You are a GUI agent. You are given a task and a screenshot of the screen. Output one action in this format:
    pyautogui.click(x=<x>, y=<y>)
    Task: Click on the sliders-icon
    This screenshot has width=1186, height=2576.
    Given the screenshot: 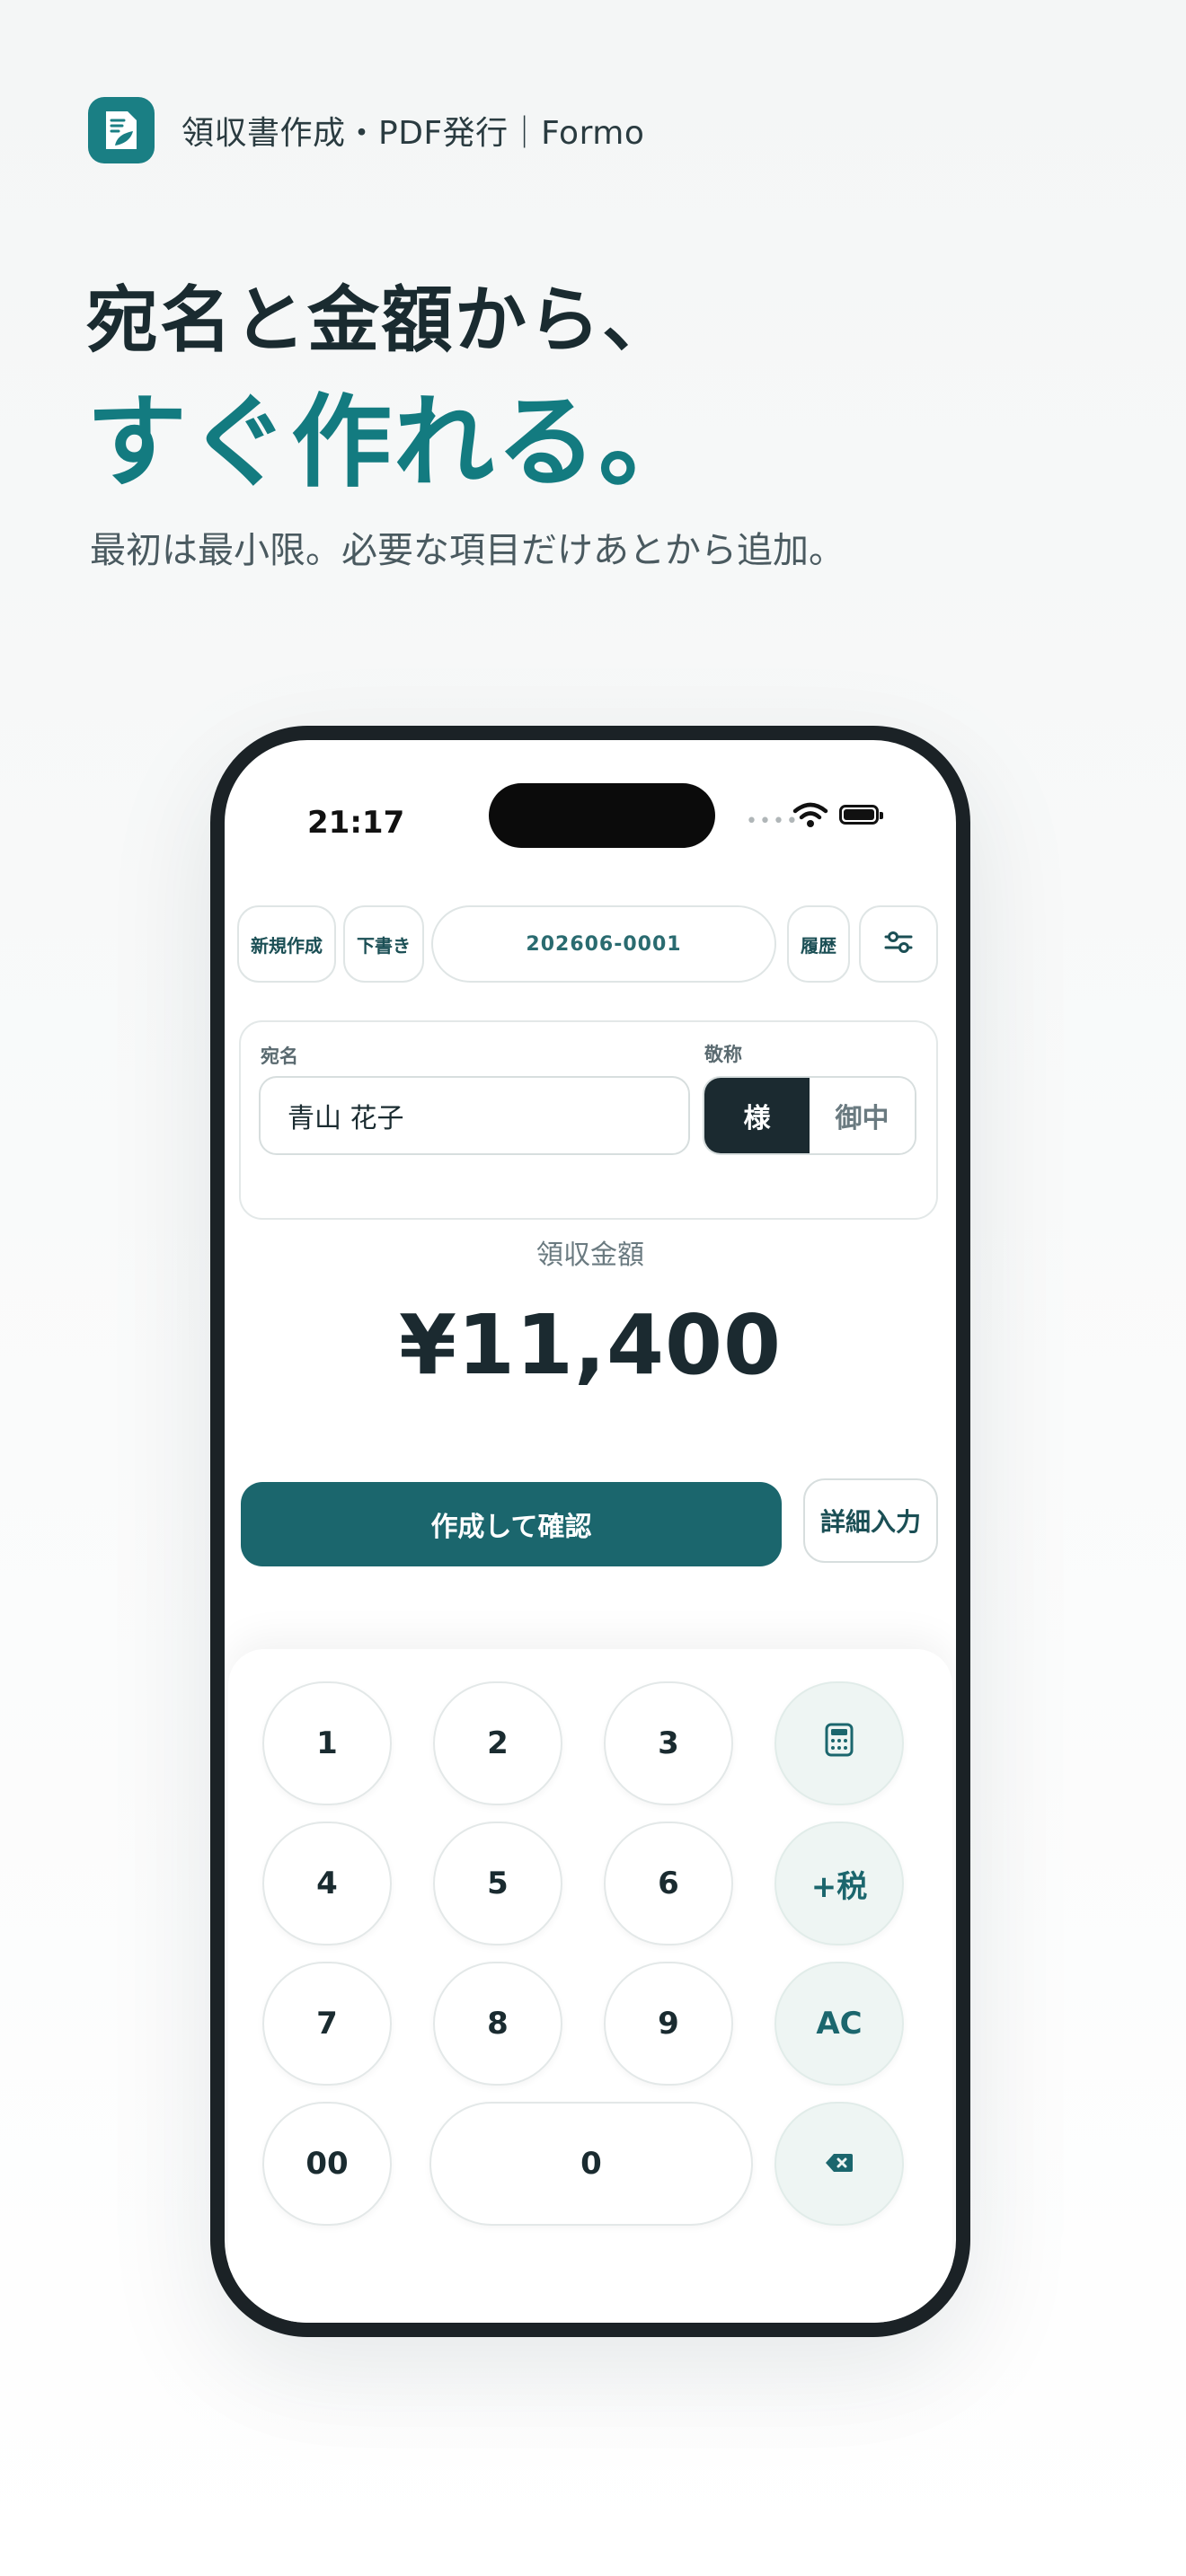 What is the action you would take?
    pyautogui.click(x=898, y=944)
    